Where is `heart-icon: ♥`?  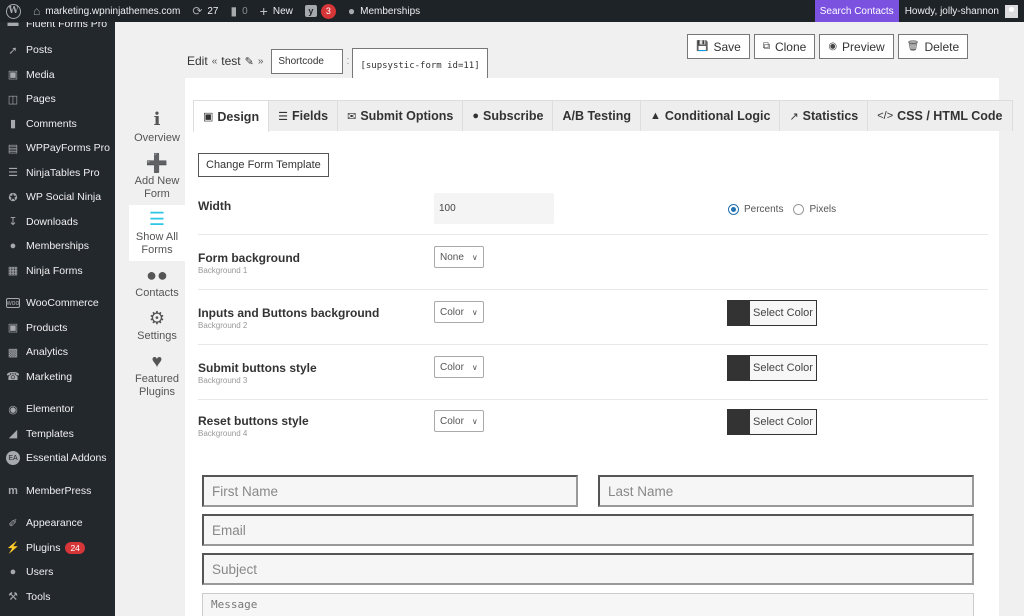
heart-icon: ♥ is located at coordinates (157, 361).